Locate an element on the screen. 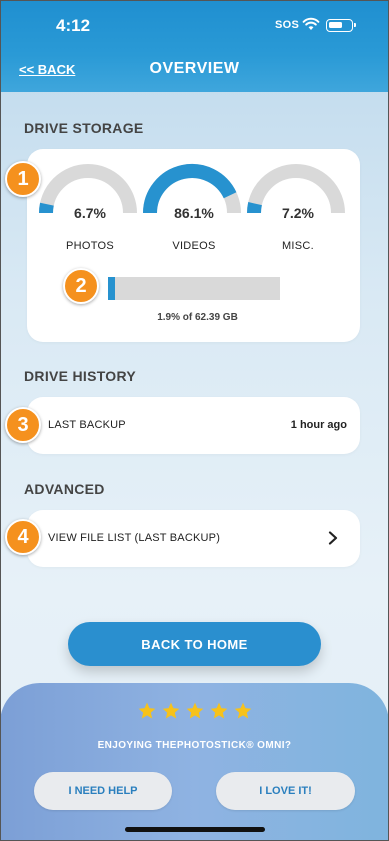 The width and height of the screenshot is (389, 841). wifi-icon is located at coordinates (311, 23).